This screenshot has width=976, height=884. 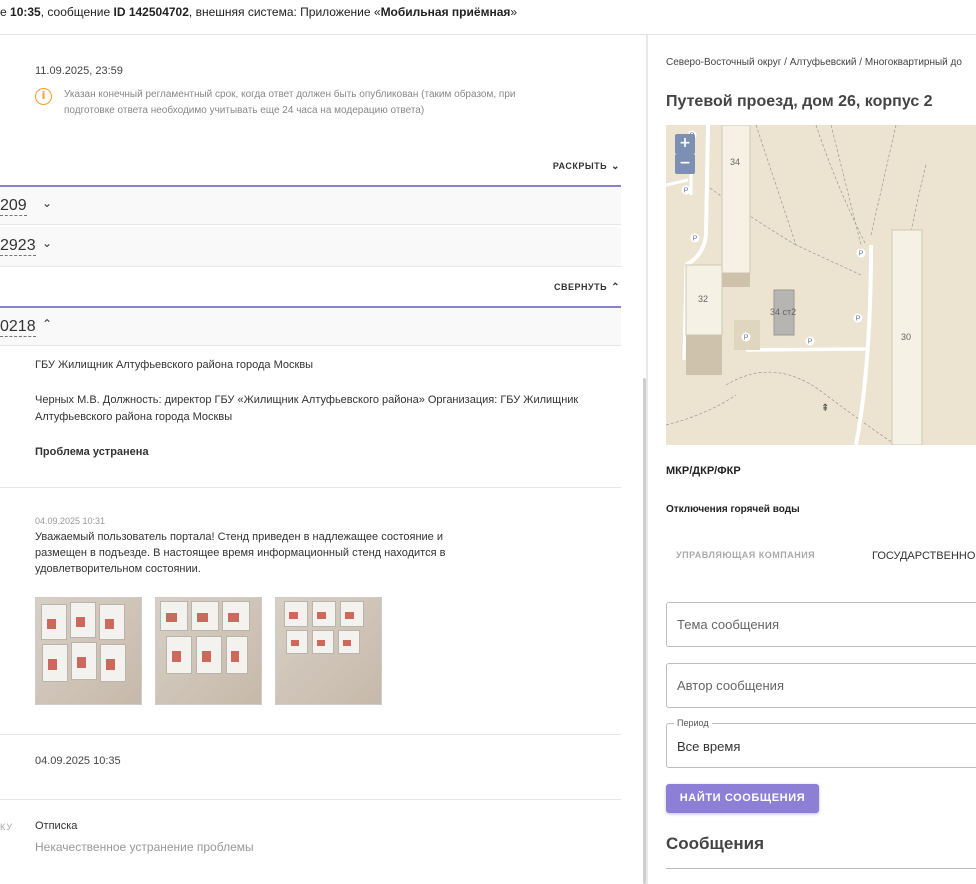 What do you see at coordinates (825, 408) in the screenshot?
I see `entrance-icon: ⇞` at bounding box center [825, 408].